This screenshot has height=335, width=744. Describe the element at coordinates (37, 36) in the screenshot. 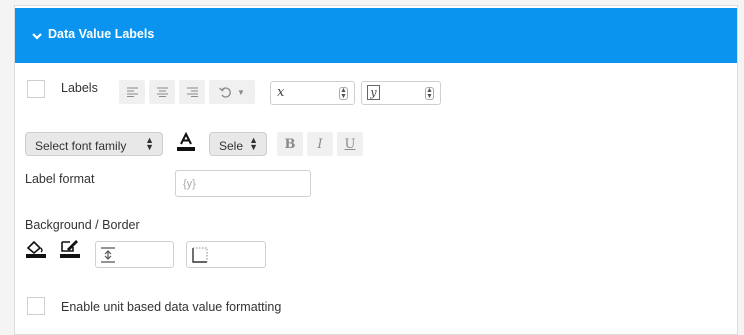

I see `chevron-down-icon` at that location.